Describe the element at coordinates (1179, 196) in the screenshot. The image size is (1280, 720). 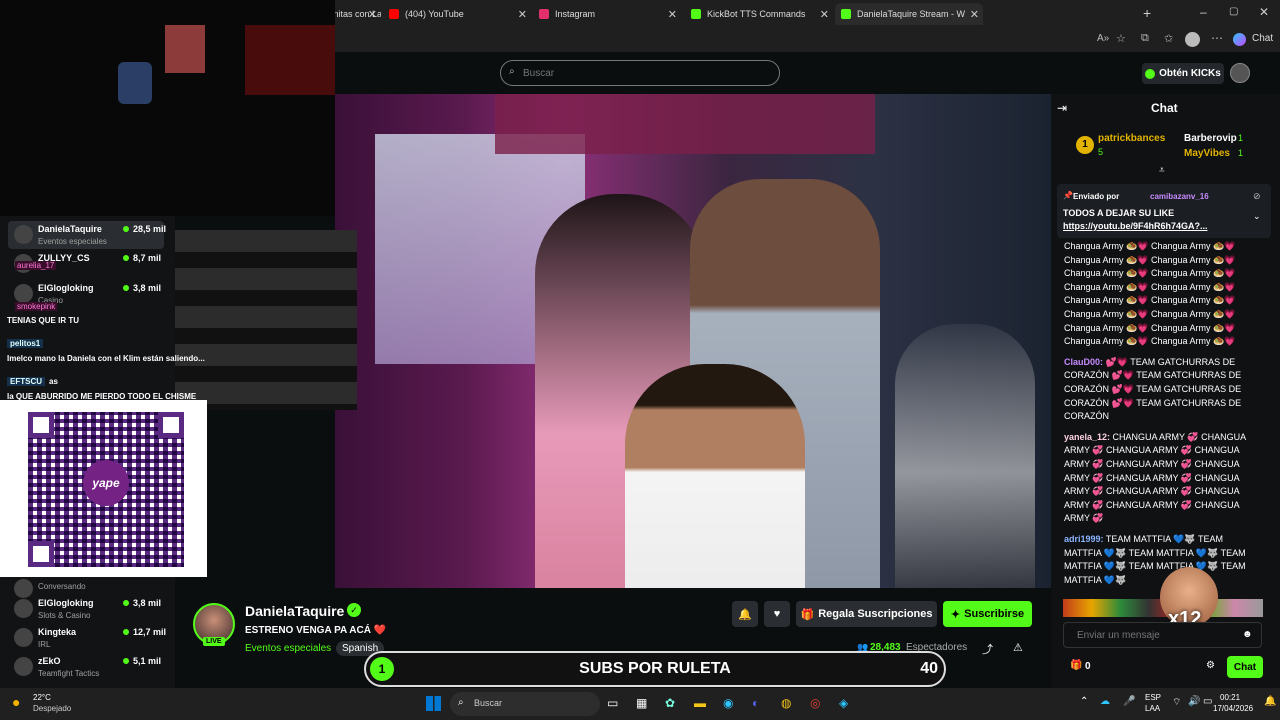
I see `pinned-user: camibazanv_16` at that location.